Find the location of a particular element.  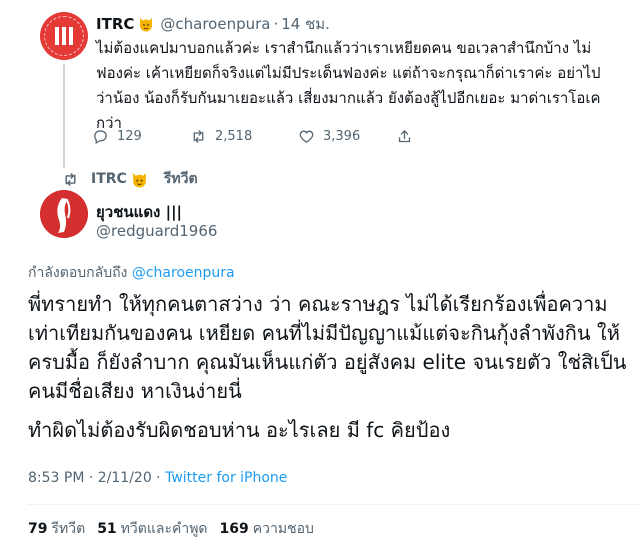

share-button is located at coordinates (404, 136).